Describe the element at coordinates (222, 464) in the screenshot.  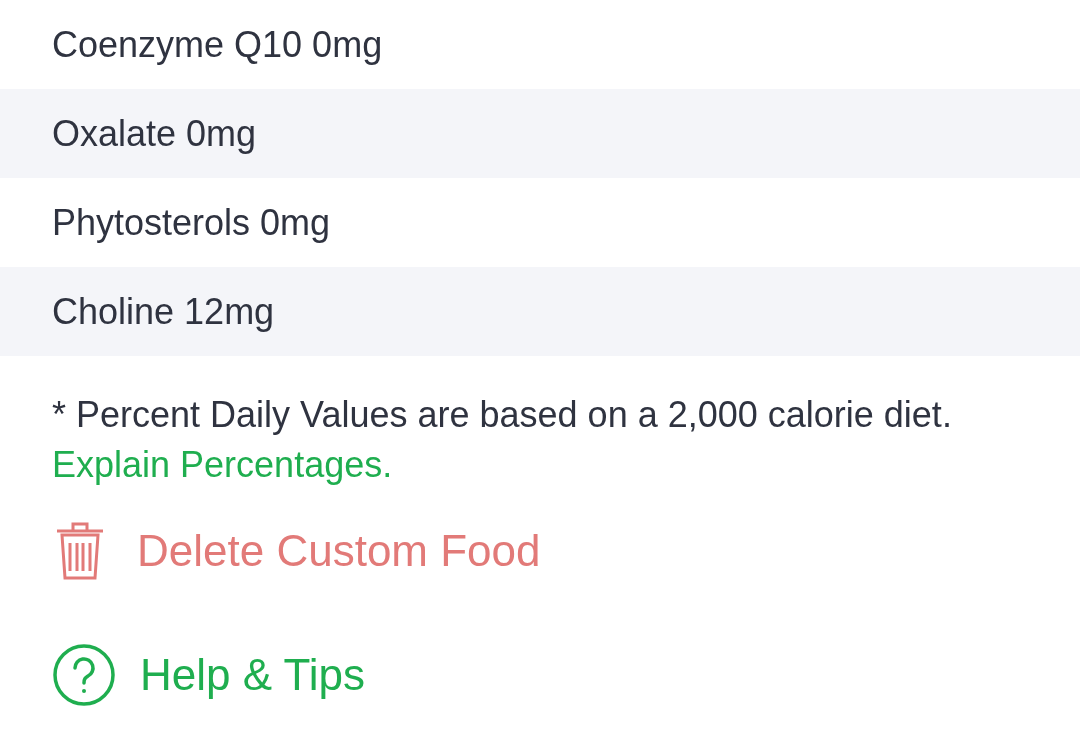
I see `explain-percentages-link: Explain Percentages.` at that location.